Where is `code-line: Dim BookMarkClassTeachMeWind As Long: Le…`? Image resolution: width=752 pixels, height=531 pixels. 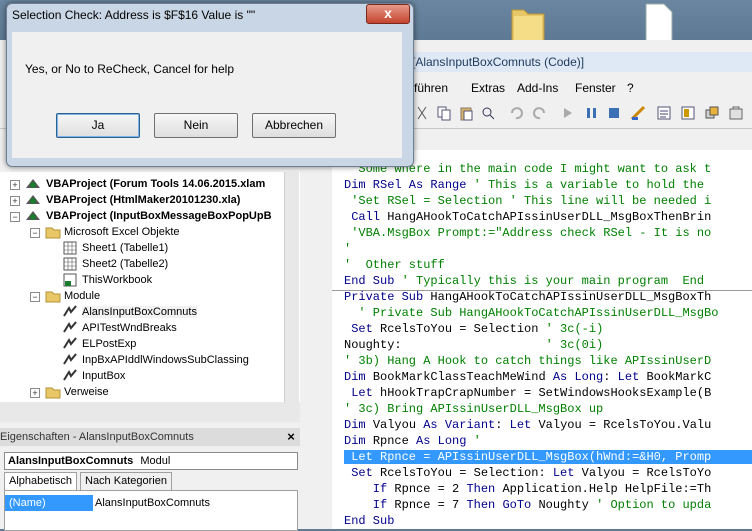 code-line: Dim BookMarkClassTeachMeWind As Long: Le… is located at coordinates (528, 377).